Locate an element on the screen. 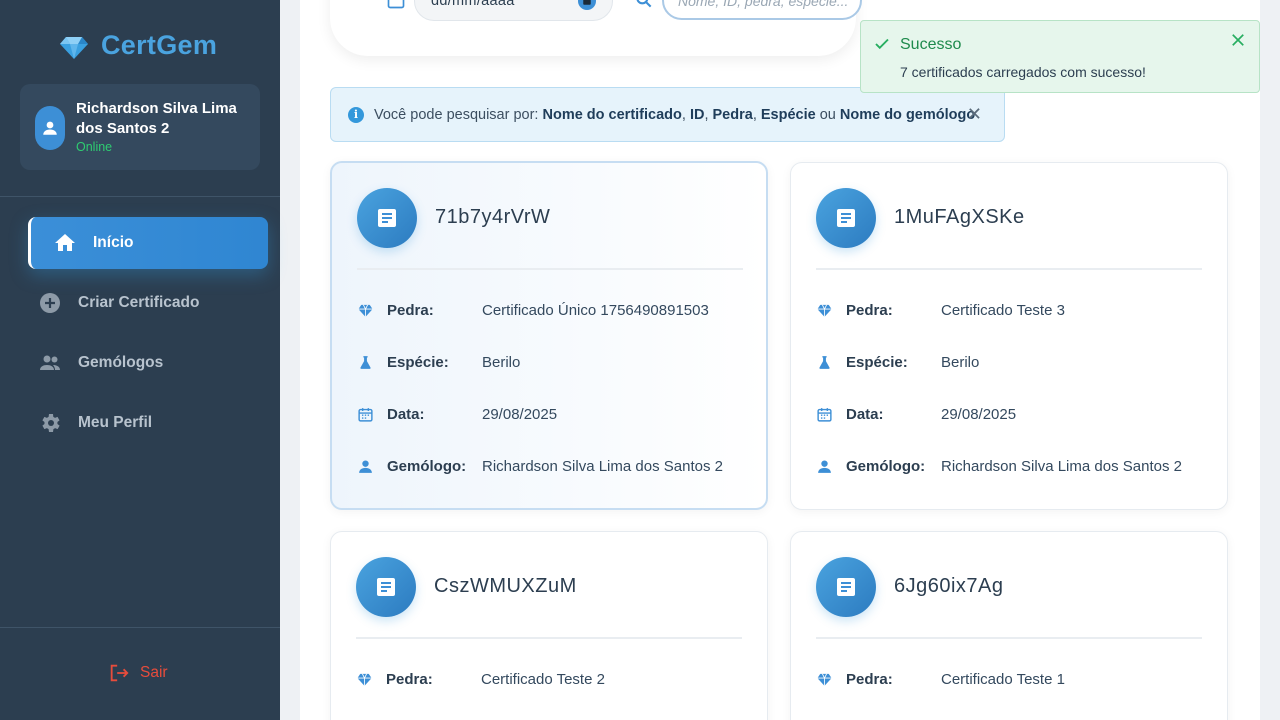 Image resolution: width=1280 pixels, height=720 pixels. logout-button: Sair is located at coordinates (138, 673).